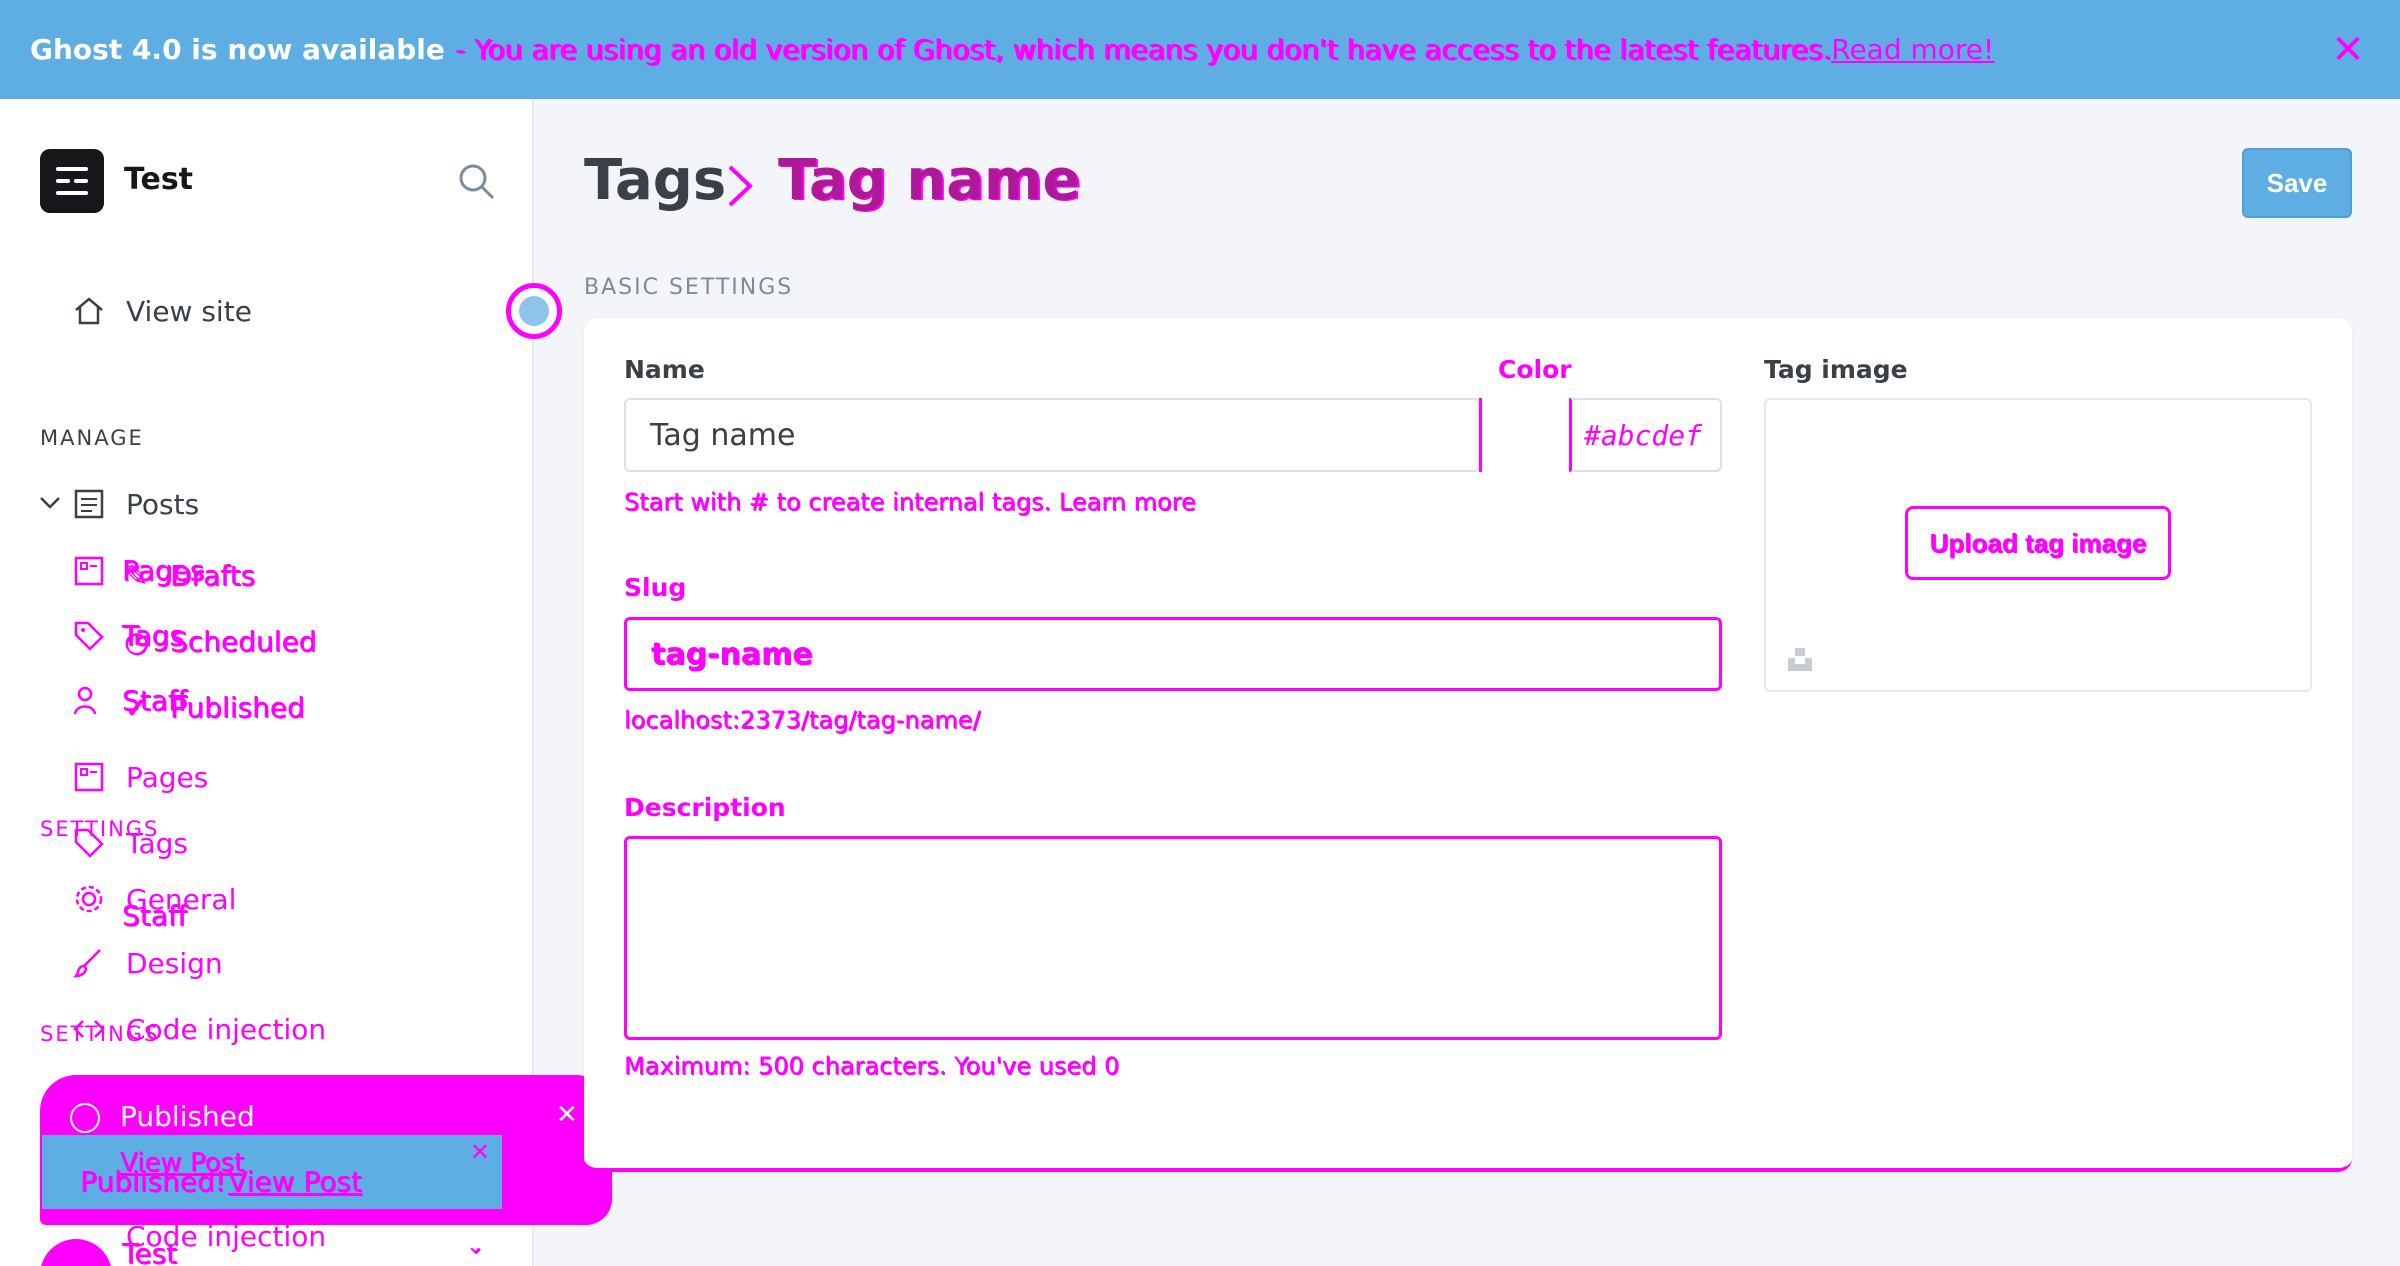  I want to click on view-site-label: View site, so click(189, 311).